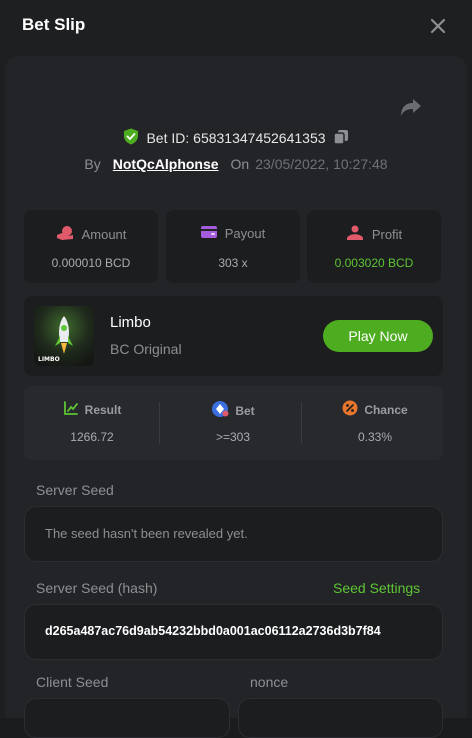 Image resolution: width=472 pixels, height=738 pixels. Describe the element at coordinates (438, 26) in the screenshot. I see `close-icon` at that location.